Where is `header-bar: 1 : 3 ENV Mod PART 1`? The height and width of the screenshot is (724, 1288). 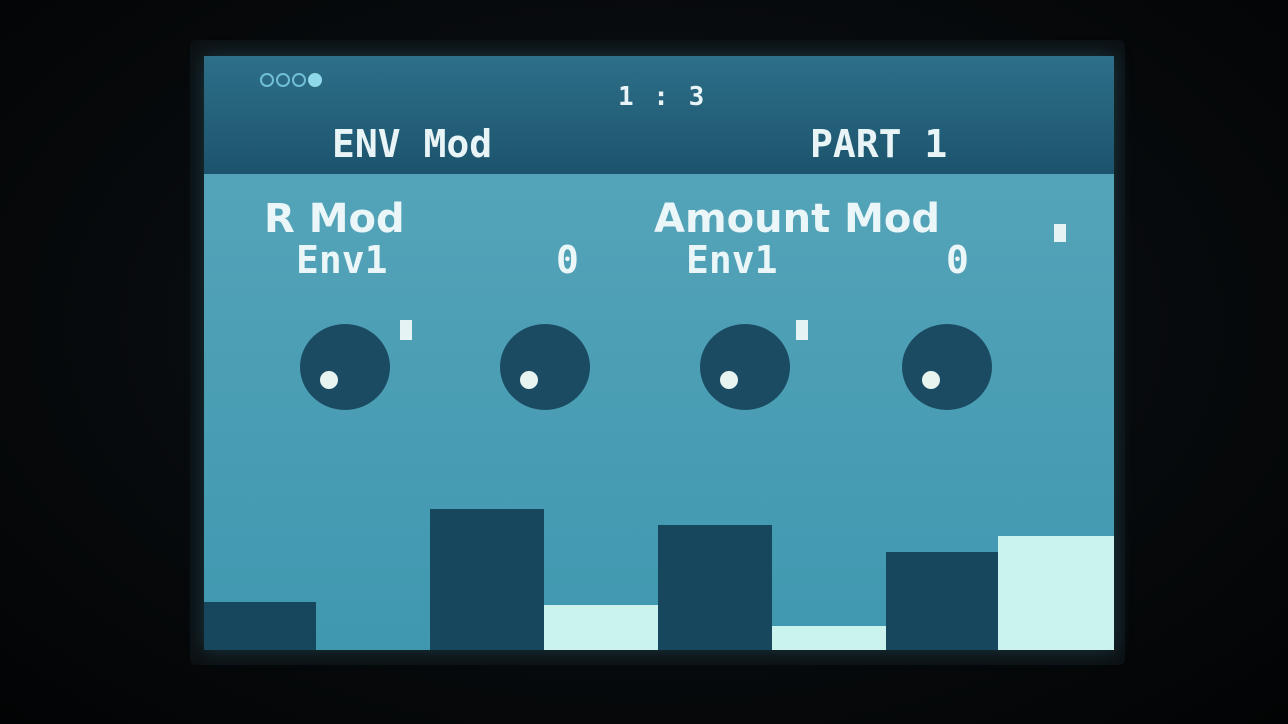 header-bar: 1 : 3 ENV Mod PART 1 is located at coordinates (659, 115).